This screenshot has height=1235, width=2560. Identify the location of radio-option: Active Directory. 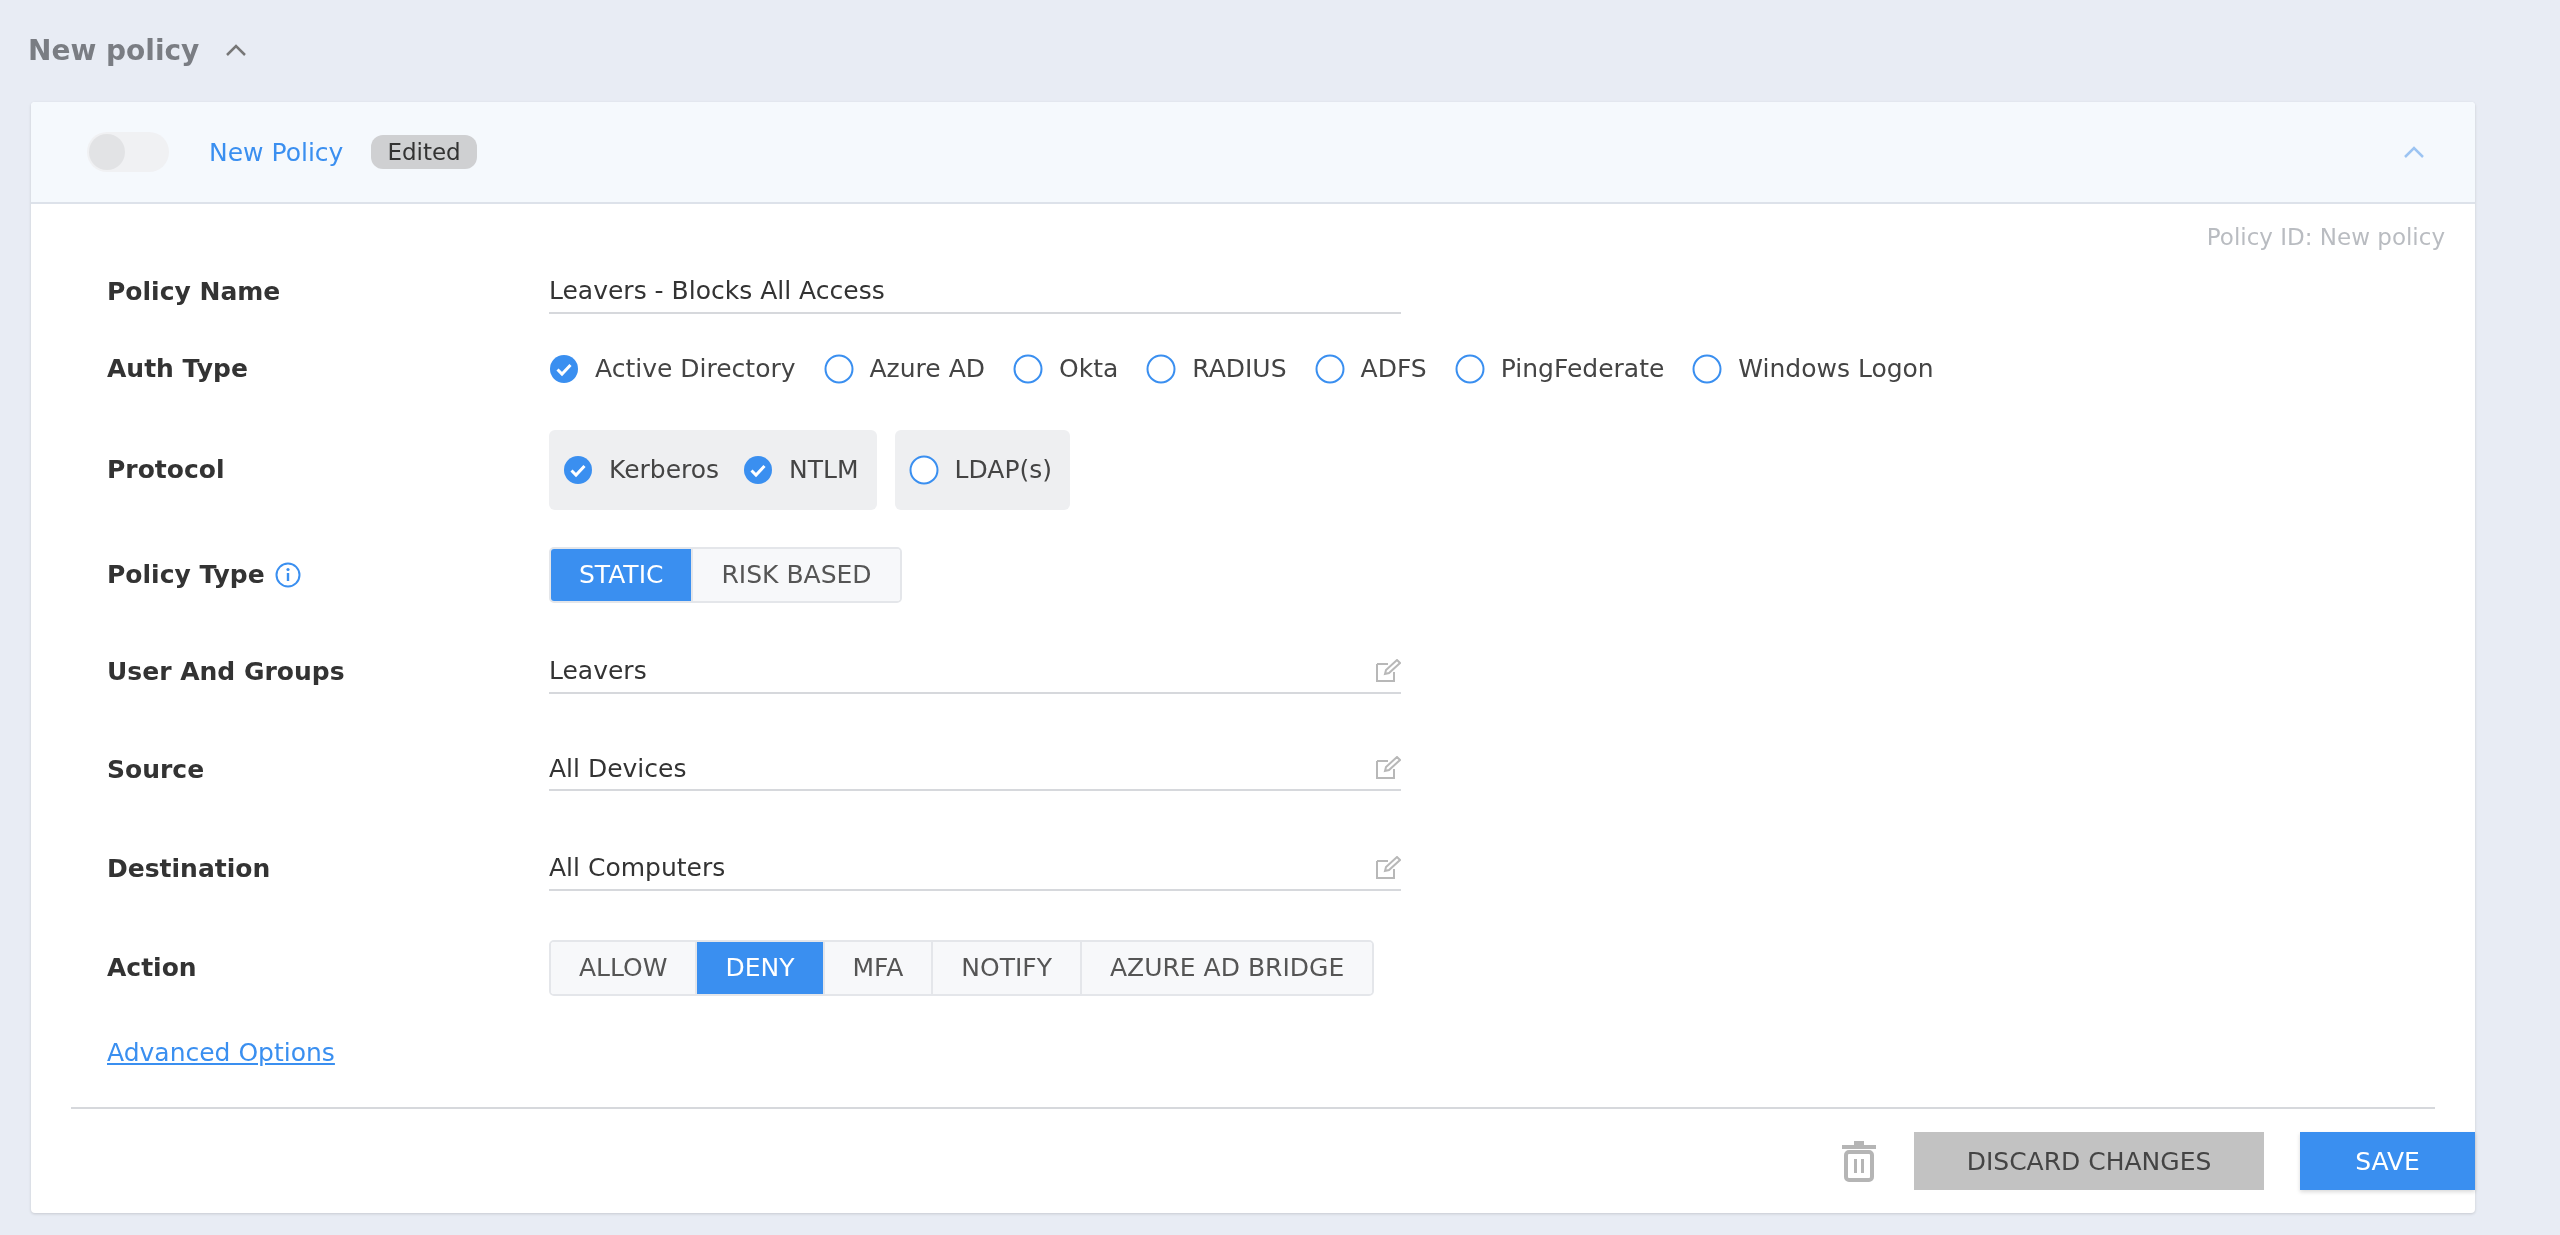
(672, 368).